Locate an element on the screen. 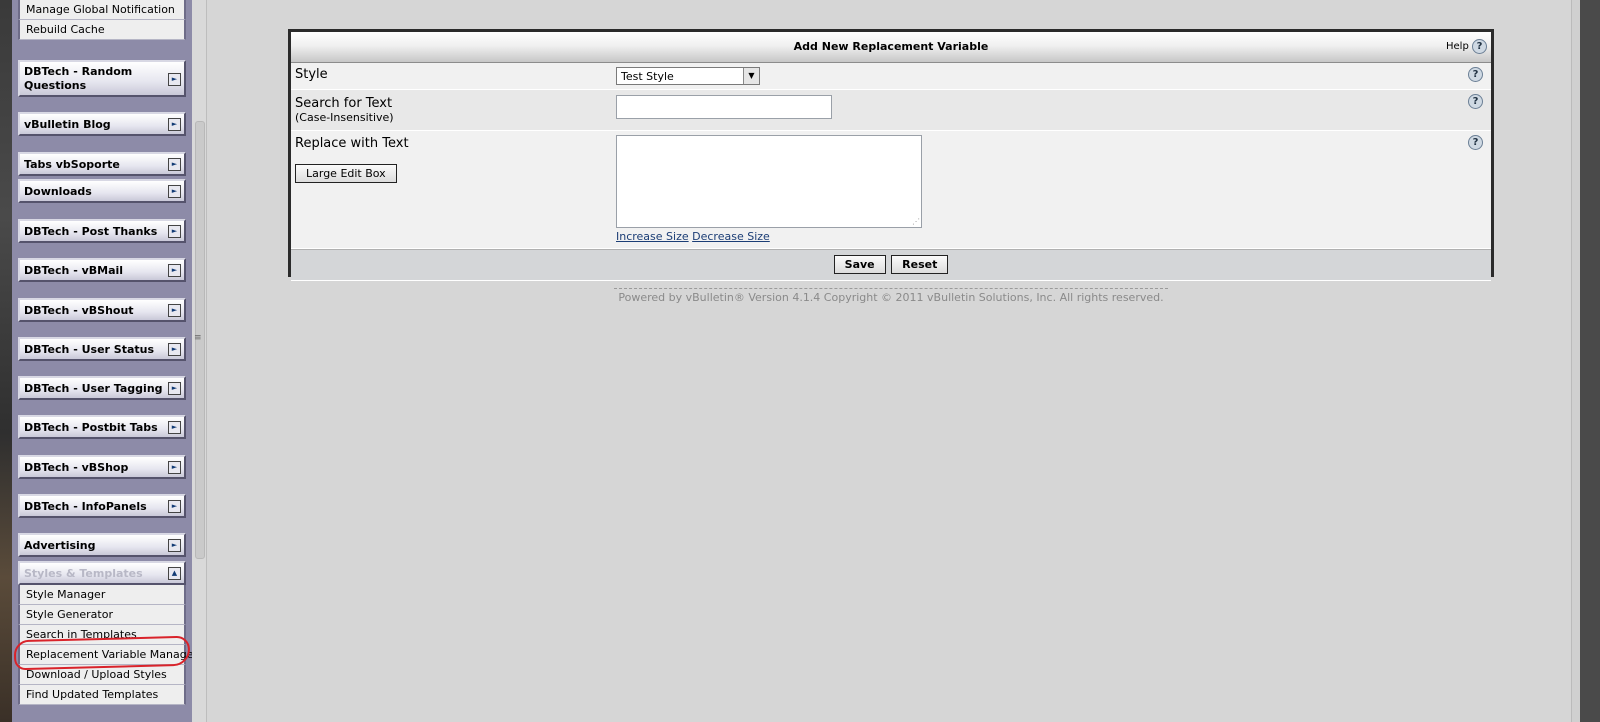 The width and height of the screenshot is (1600, 722). nav-group-vbmail: DBTech - vBMail ► is located at coordinates (102, 270).